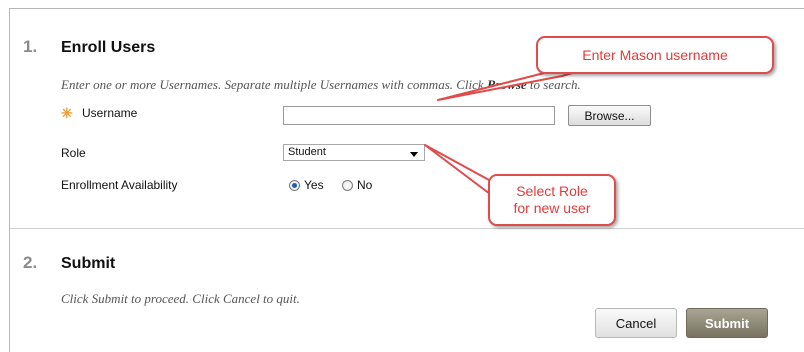  Describe the element at coordinates (552, 191) in the screenshot. I see `callout-select-role-line1: Select Role` at that location.